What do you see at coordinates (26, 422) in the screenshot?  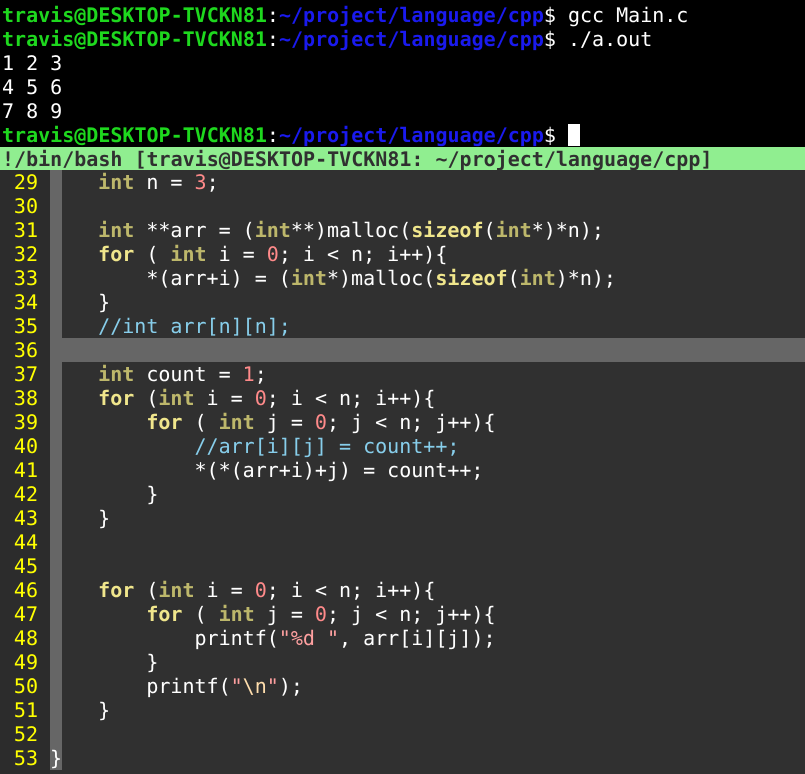 I see `line-number: 39` at bounding box center [26, 422].